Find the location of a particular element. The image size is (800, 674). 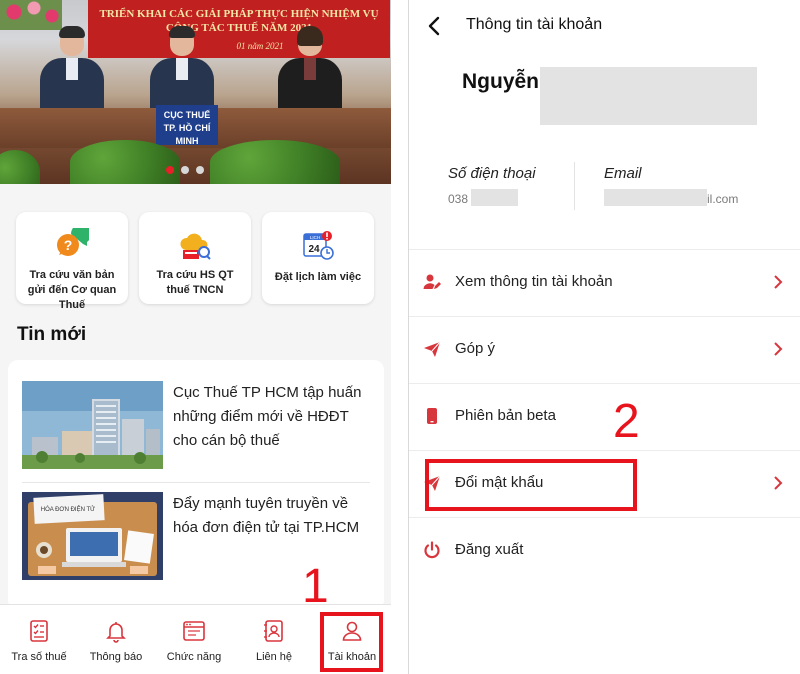

annotation-highlight-change-password is located at coordinates (531, 485).